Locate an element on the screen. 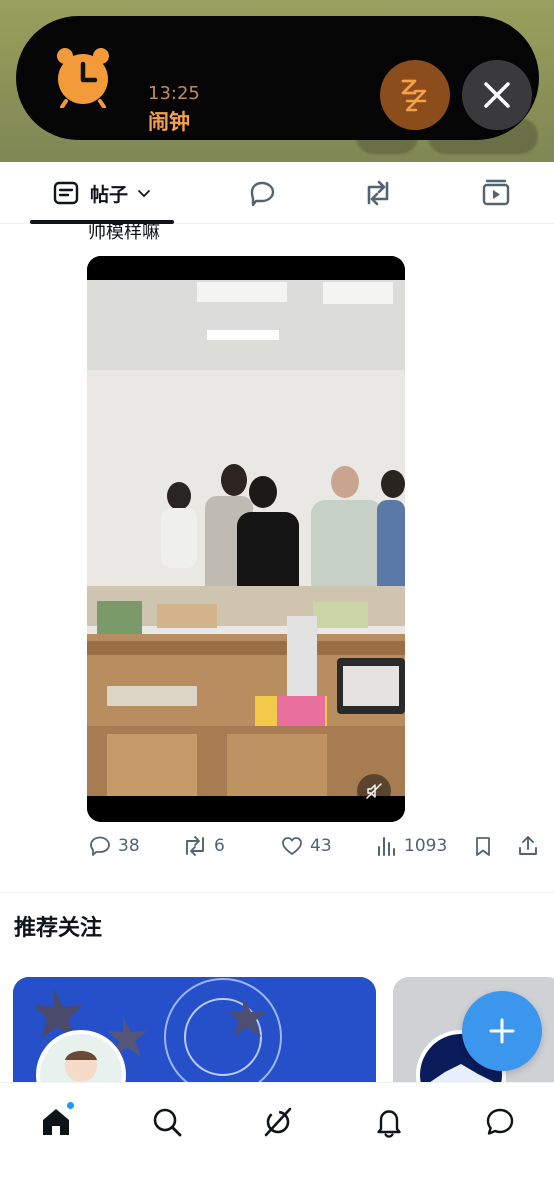 Image resolution: width=554 pixels, height=1200 pixels. alarm-time: 13:25 is located at coordinates (174, 93).